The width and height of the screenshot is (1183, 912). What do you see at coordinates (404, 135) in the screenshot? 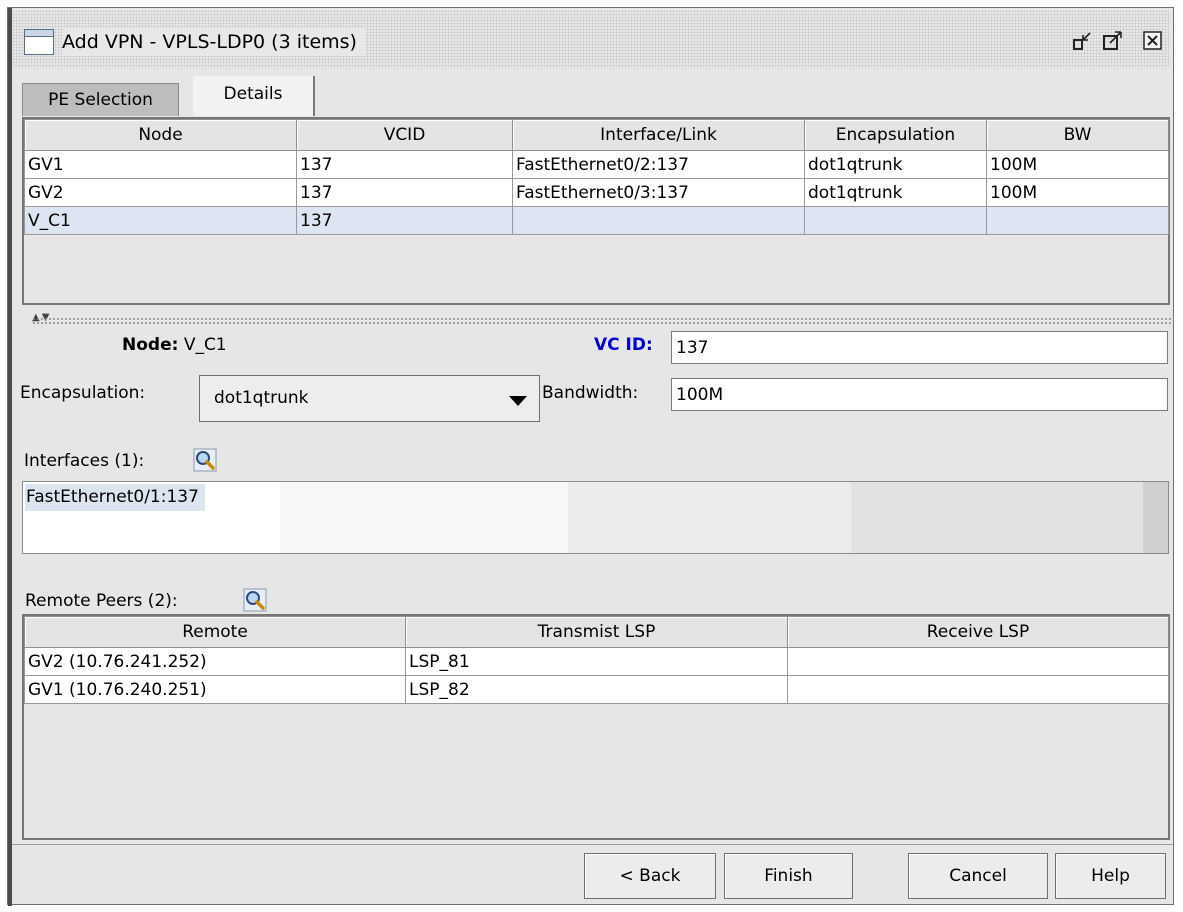
I see `column-header-vcid: VCID` at bounding box center [404, 135].